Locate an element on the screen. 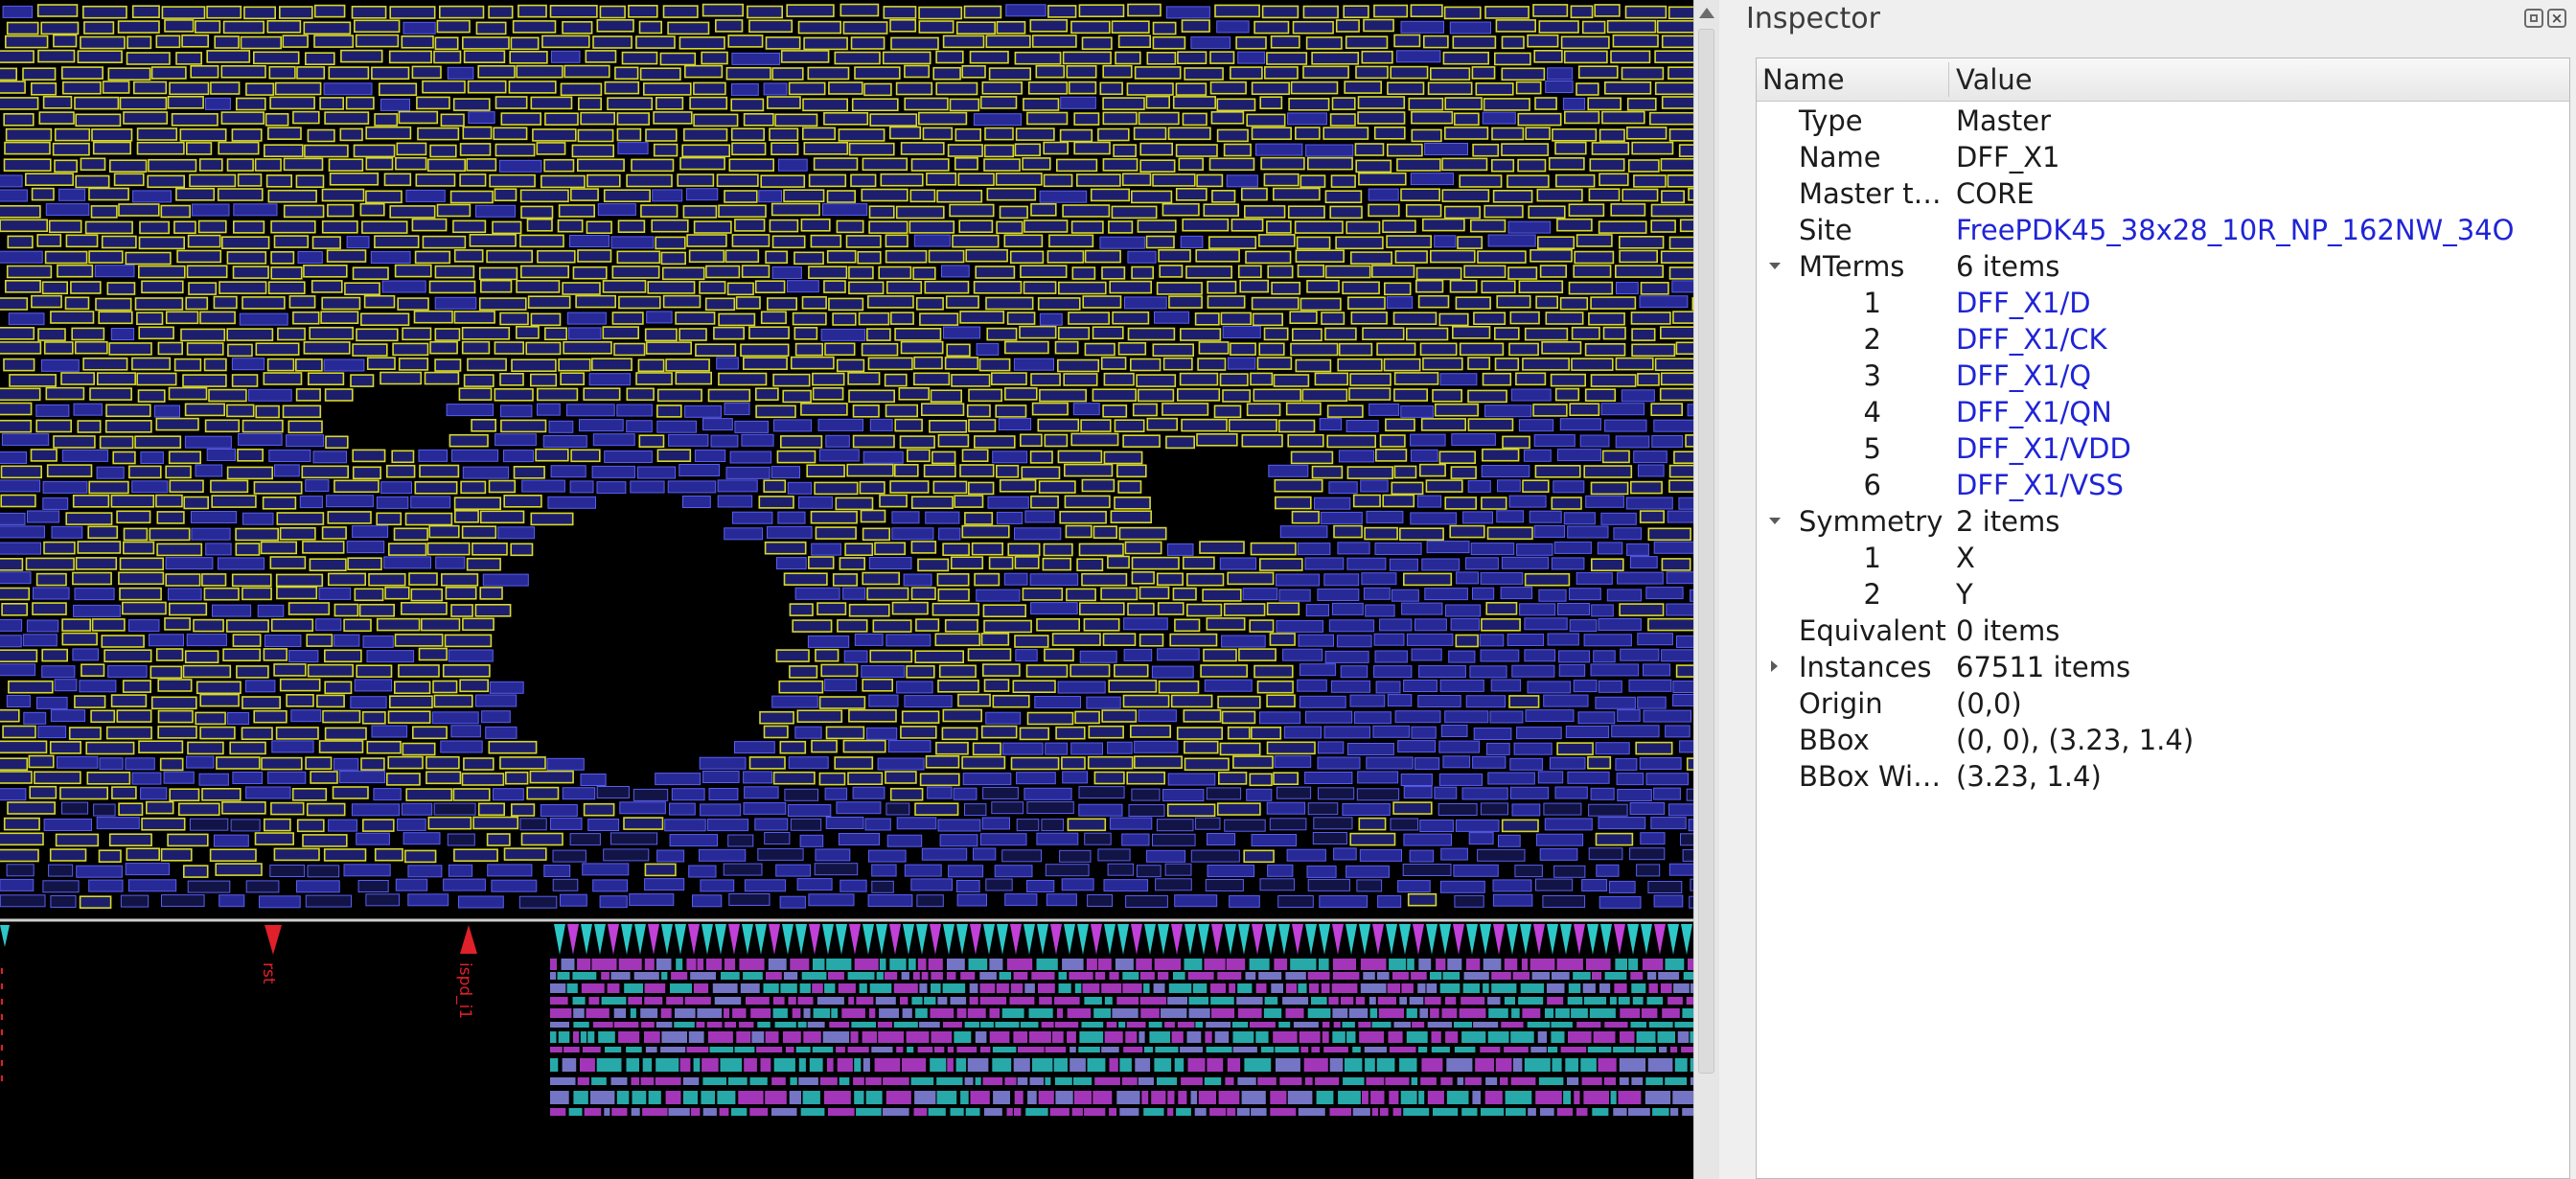 The width and height of the screenshot is (2576, 1179). tree-child-1: 1 DFF_X1/D is located at coordinates (2163, 303).